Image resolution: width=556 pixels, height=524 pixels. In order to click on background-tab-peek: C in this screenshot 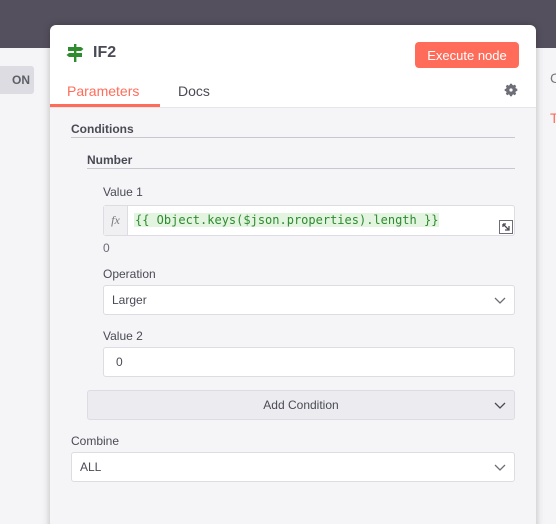, I will do `click(553, 78)`.